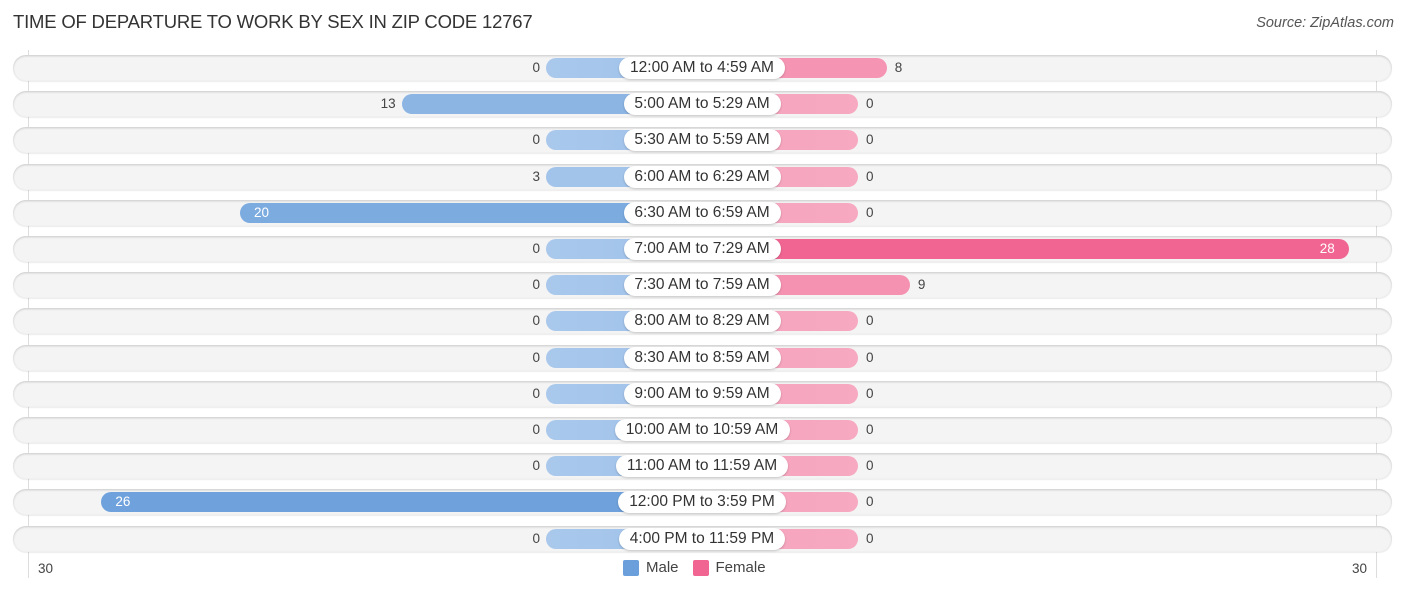 This screenshot has width=1406, height=594. Describe the element at coordinates (702, 393) in the screenshot. I see `category-label: 9:00 AM to 9:59 AM` at that location.